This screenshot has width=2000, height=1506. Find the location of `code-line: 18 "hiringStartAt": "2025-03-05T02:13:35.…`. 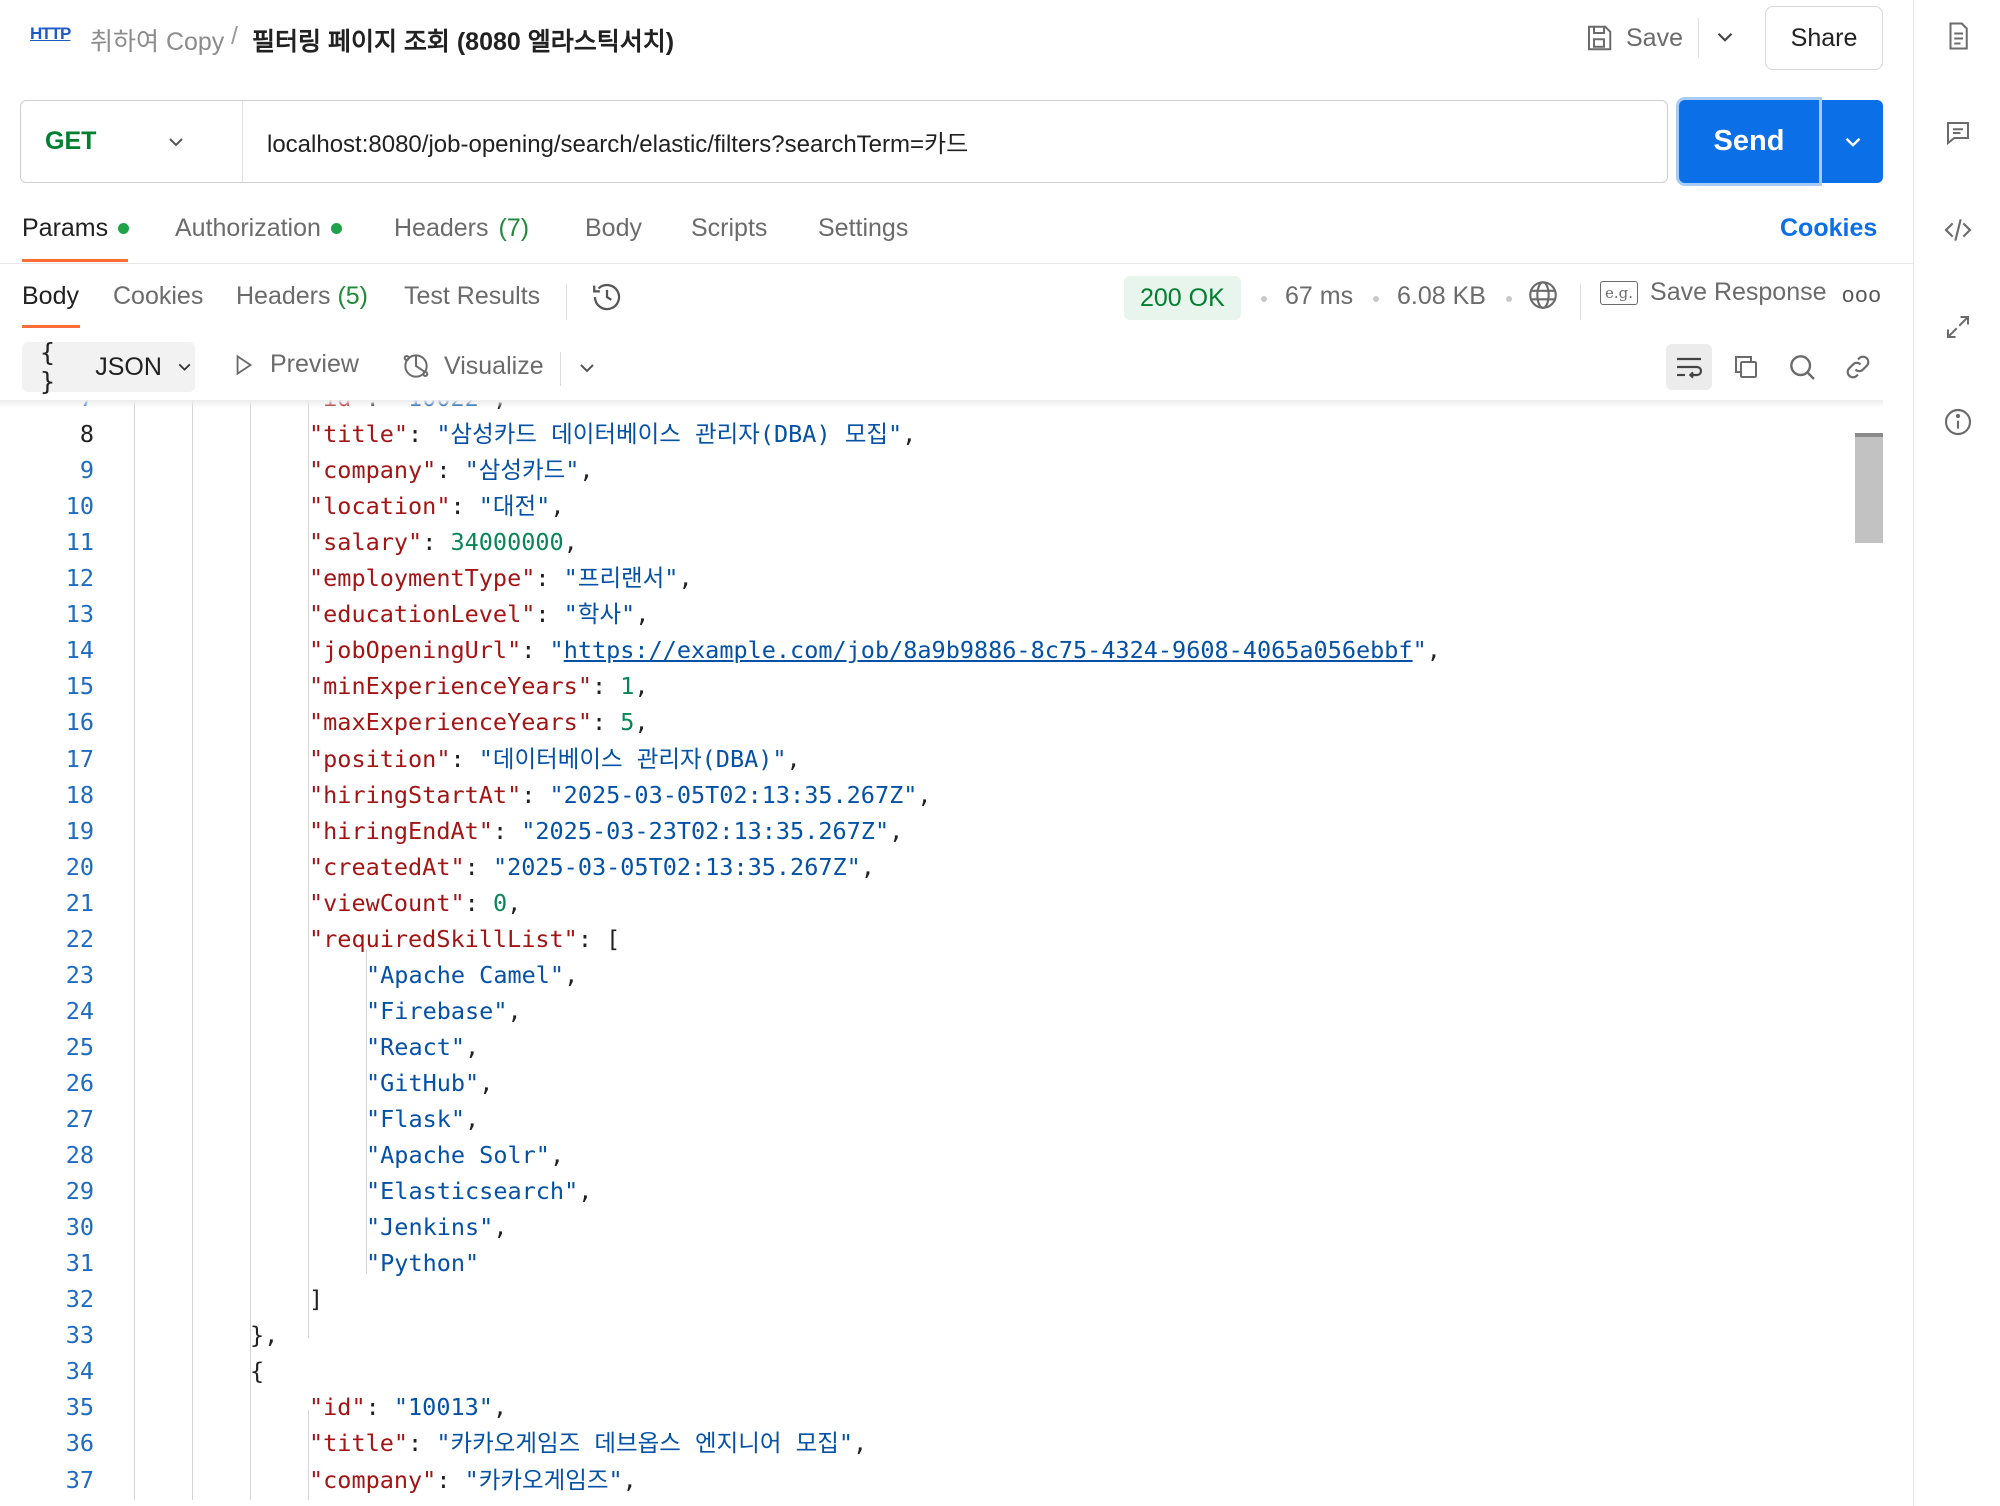

code-line: 18 "hiringStartAt": "2025-03-05T02:13:35.… is located at coordinates (925, 795).